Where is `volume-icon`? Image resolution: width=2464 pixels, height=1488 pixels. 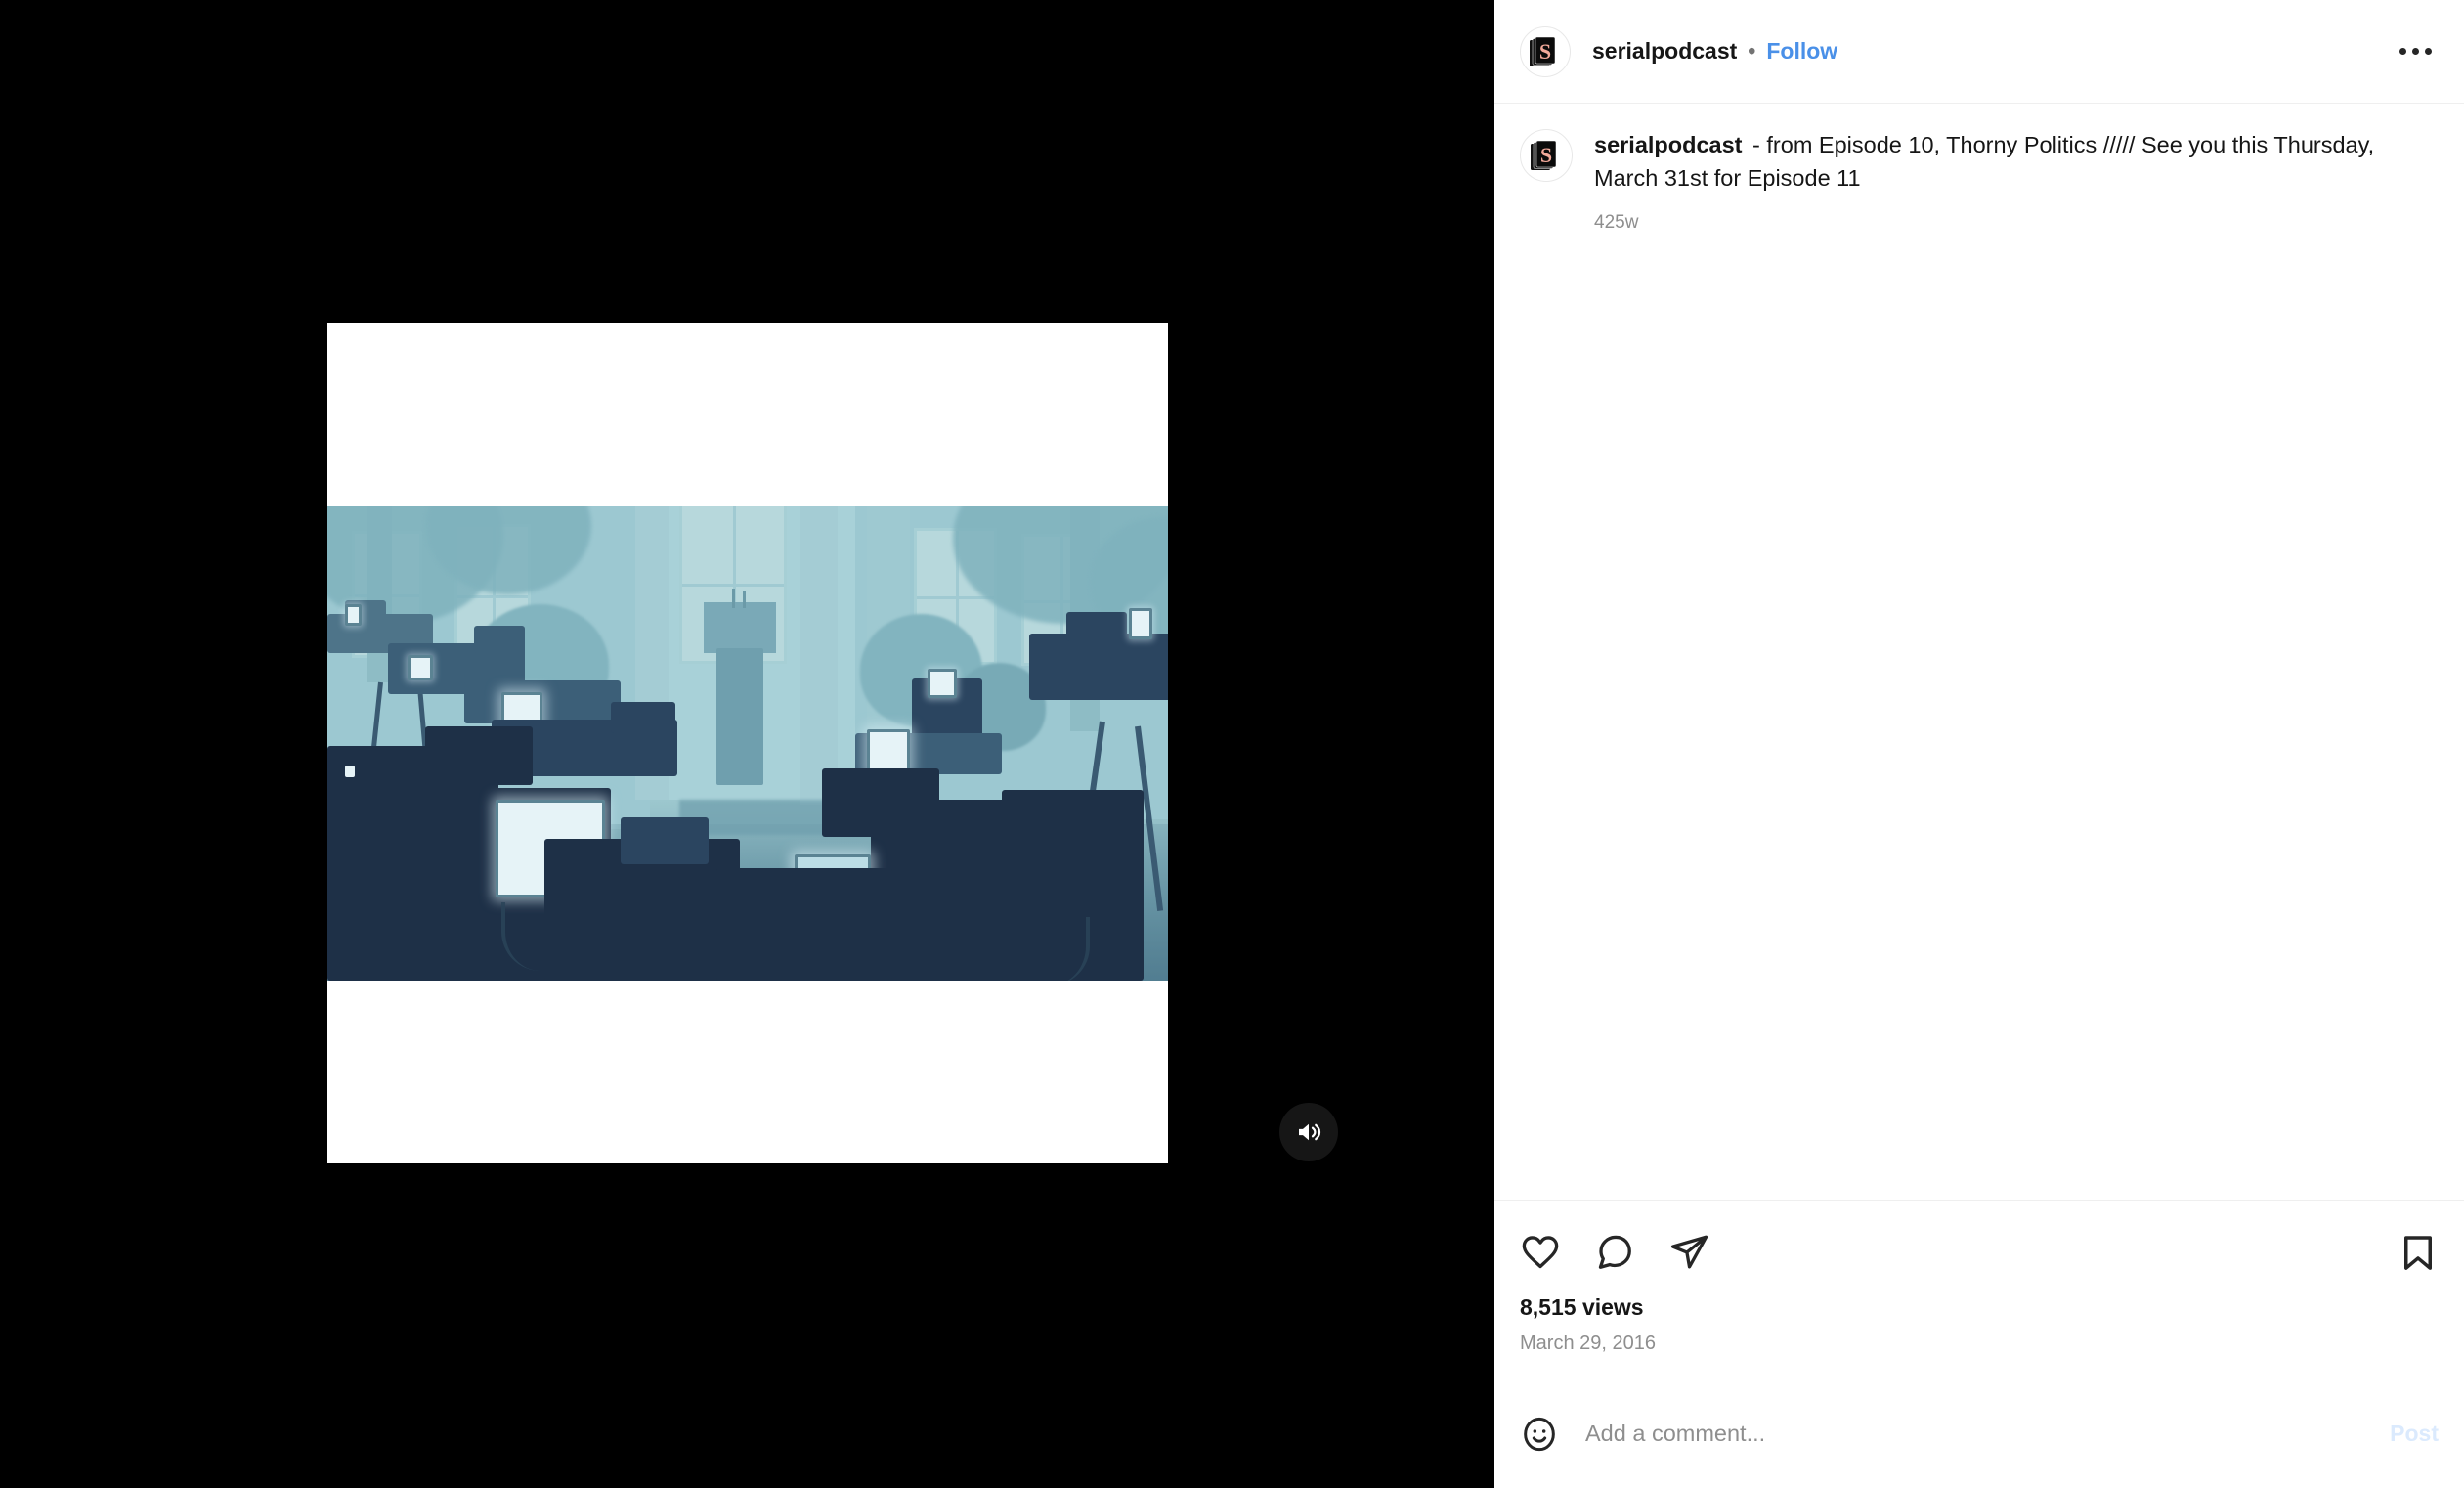 volume-icon is located at coordinates (1310, 1132).